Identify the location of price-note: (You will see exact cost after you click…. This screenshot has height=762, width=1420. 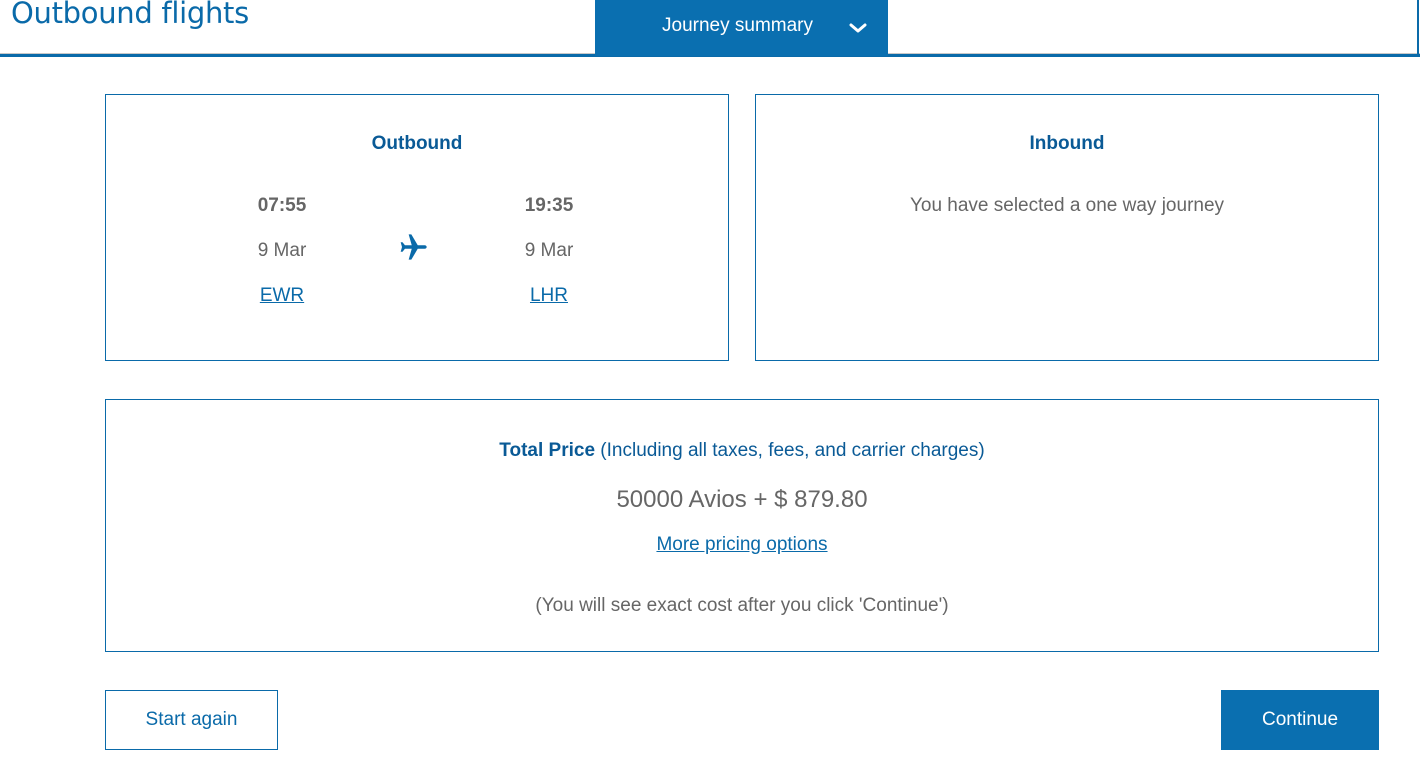
(742, 605).